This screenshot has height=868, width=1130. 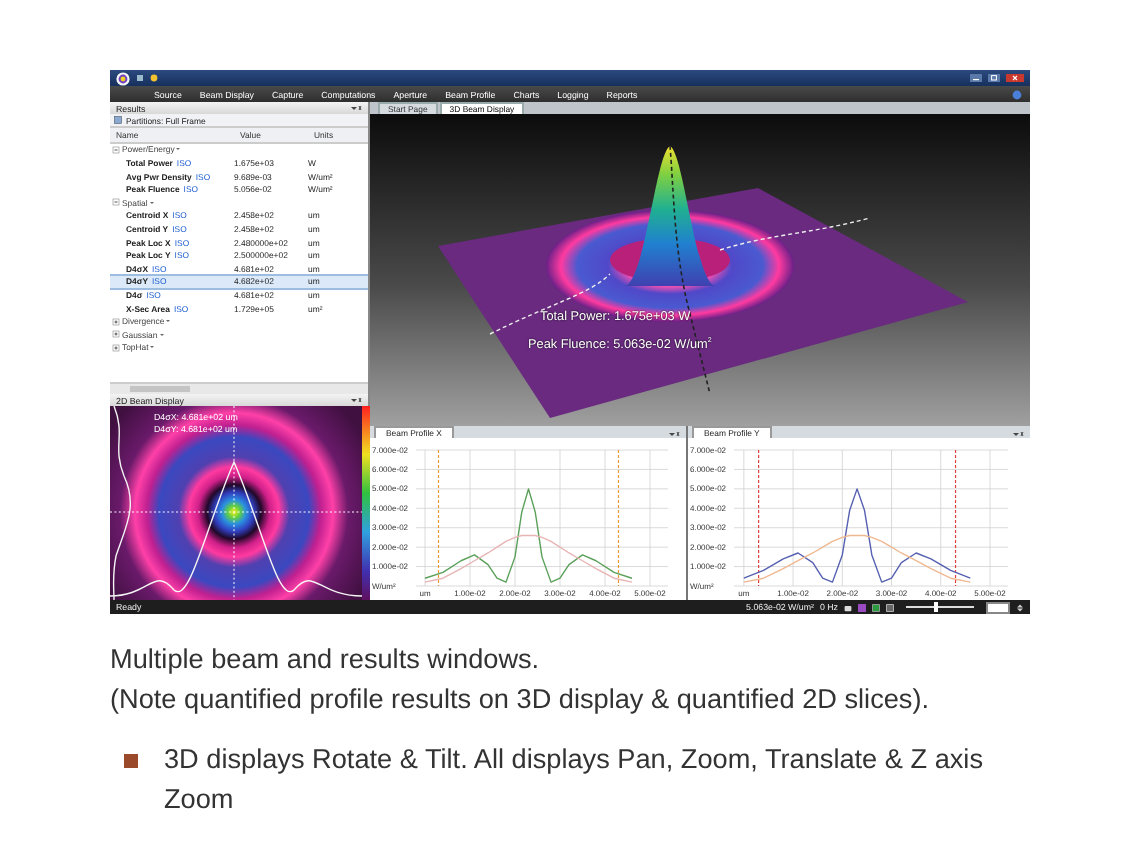 I want to click on minimize-icon, so click(x=976, y=78).